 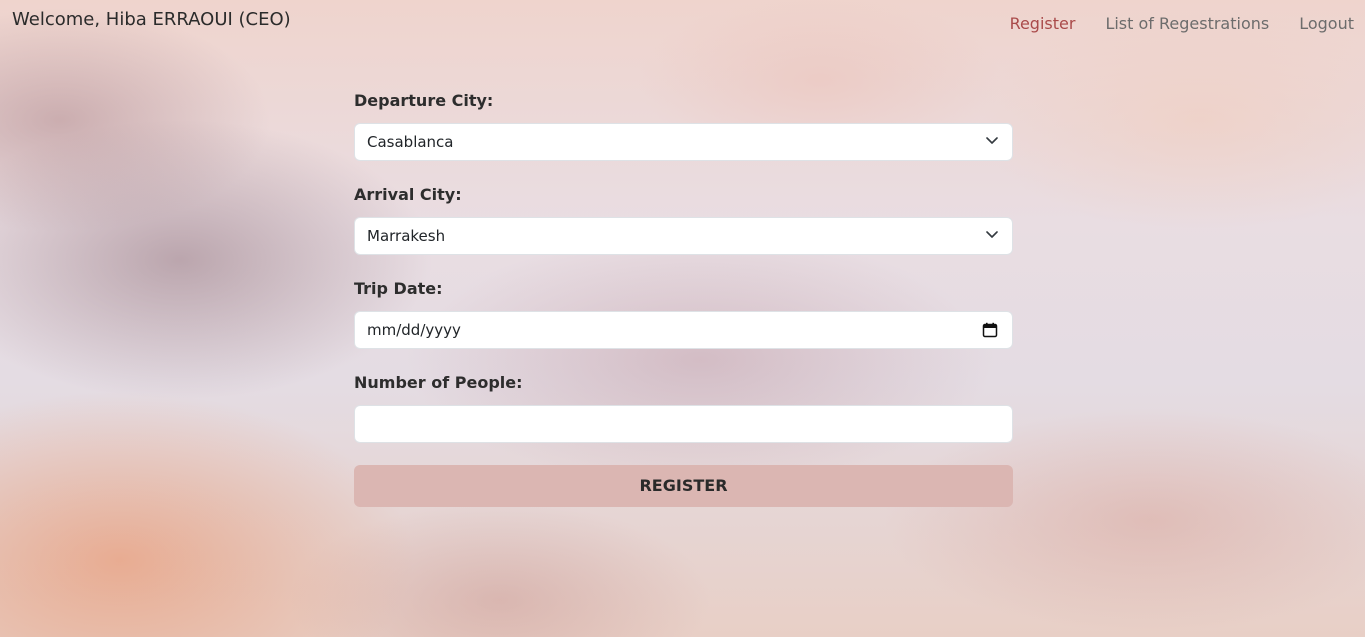 I want to click on people-input, so click(x=683, y=424).